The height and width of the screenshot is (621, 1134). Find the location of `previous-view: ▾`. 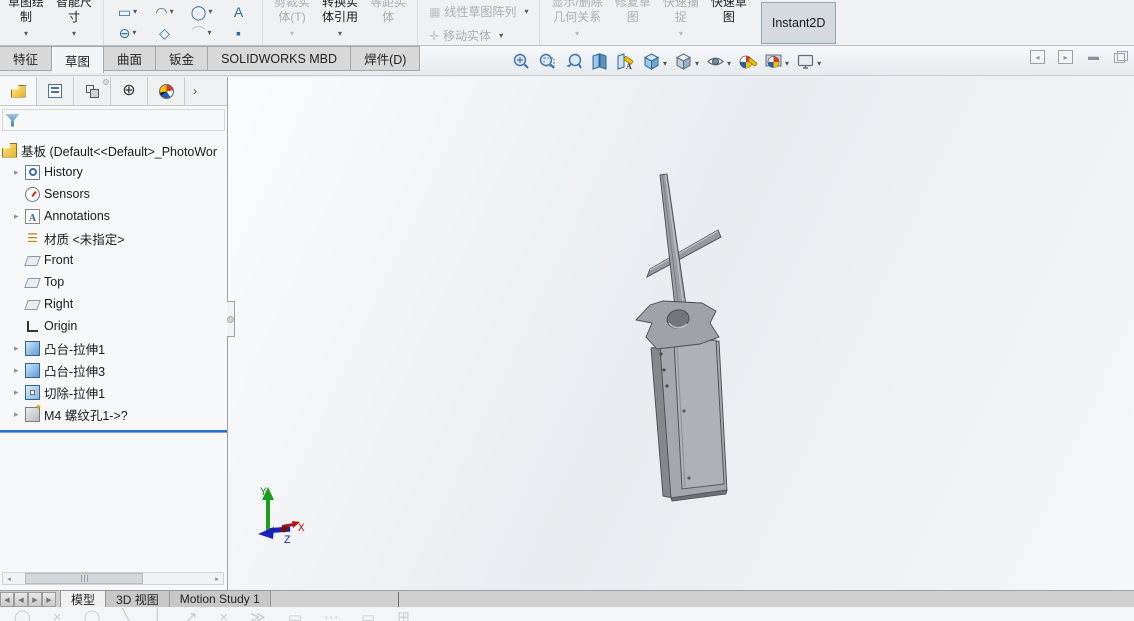

previous-view: ▾ is located at coordinates (573, 61).